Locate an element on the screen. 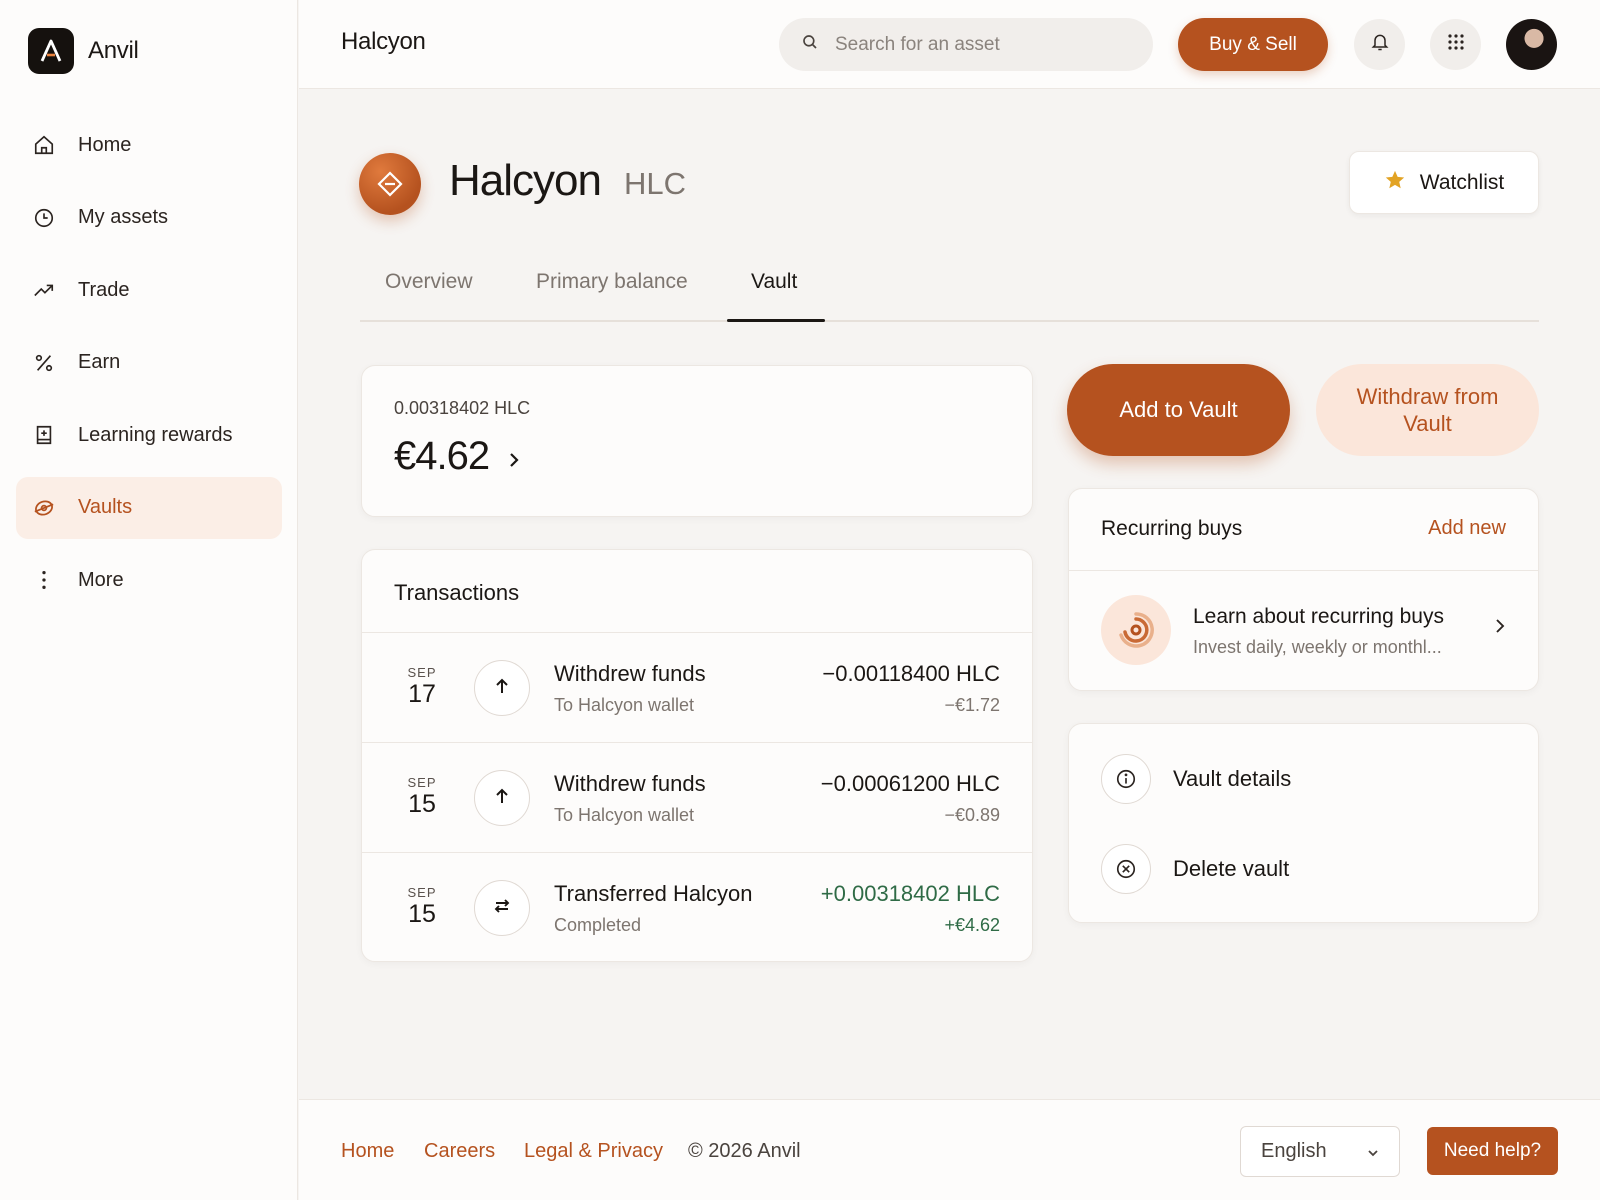 The width and height of the screenshot is (1600, 1200). tx-subtitle: Completed is located at coordinates (598, 925).